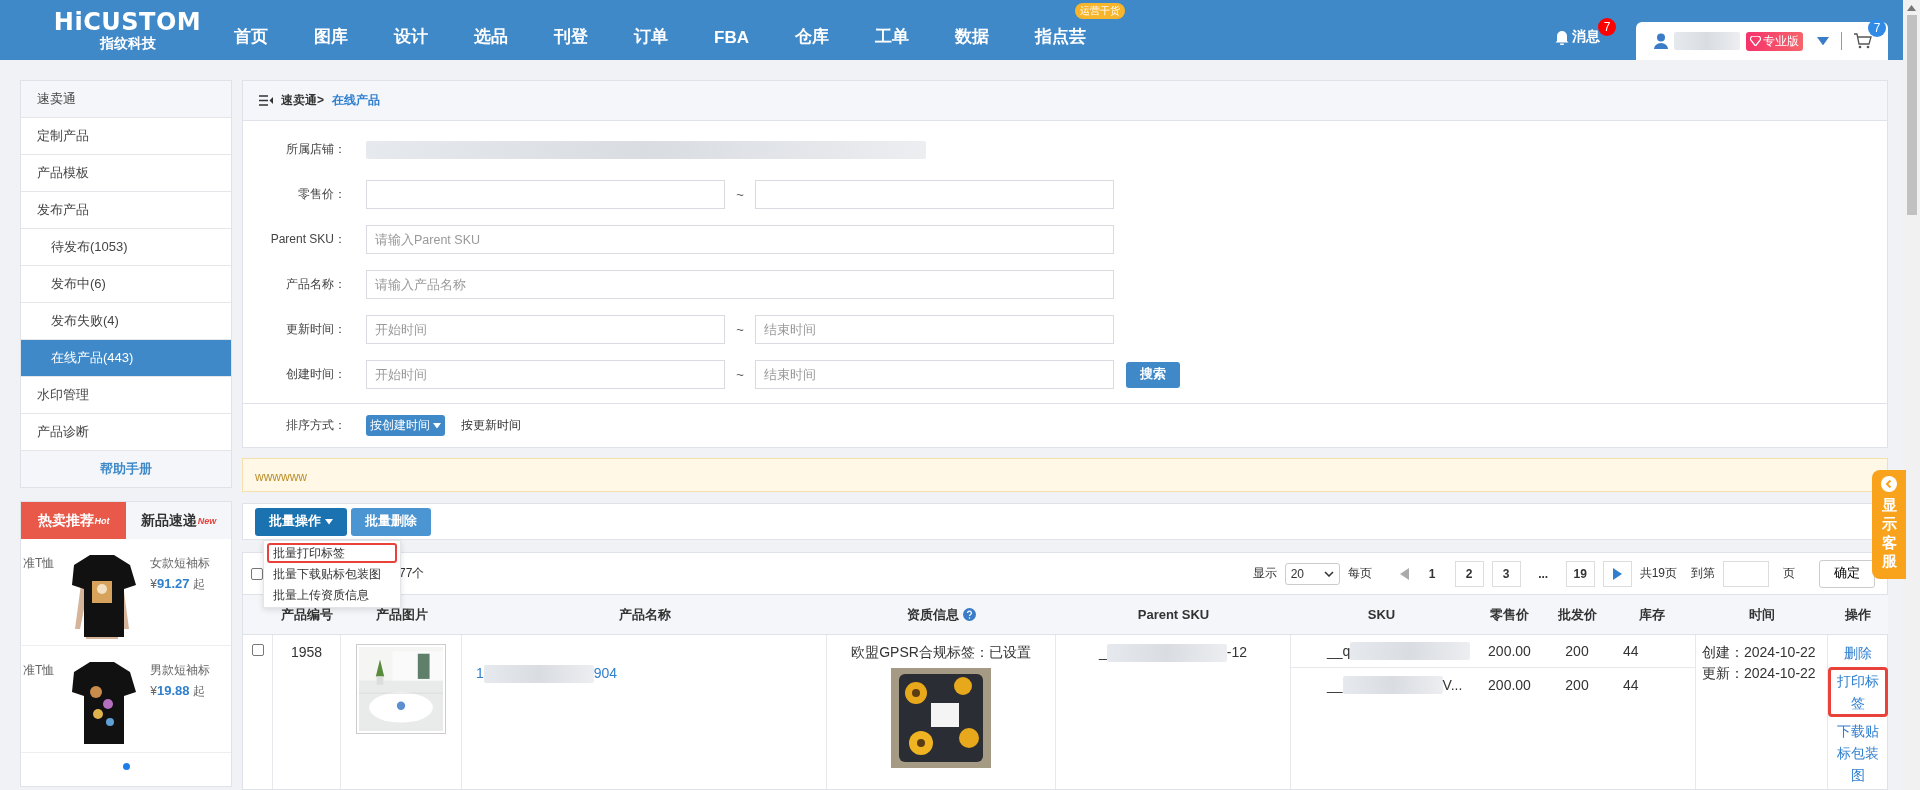 The height and width of the screenshot is (790, 1920). What do you see at coordinates (891, 36) in the screenshot?
I see `nav-item: 工单` at bounding box center [891, 36].